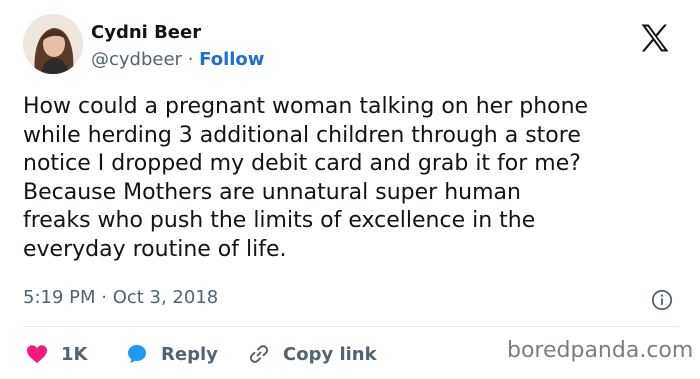  What do you see at coordinates (137, 354) in the screenshot?
I see `reply-bubble-icon` at bounding box center [137, 354].